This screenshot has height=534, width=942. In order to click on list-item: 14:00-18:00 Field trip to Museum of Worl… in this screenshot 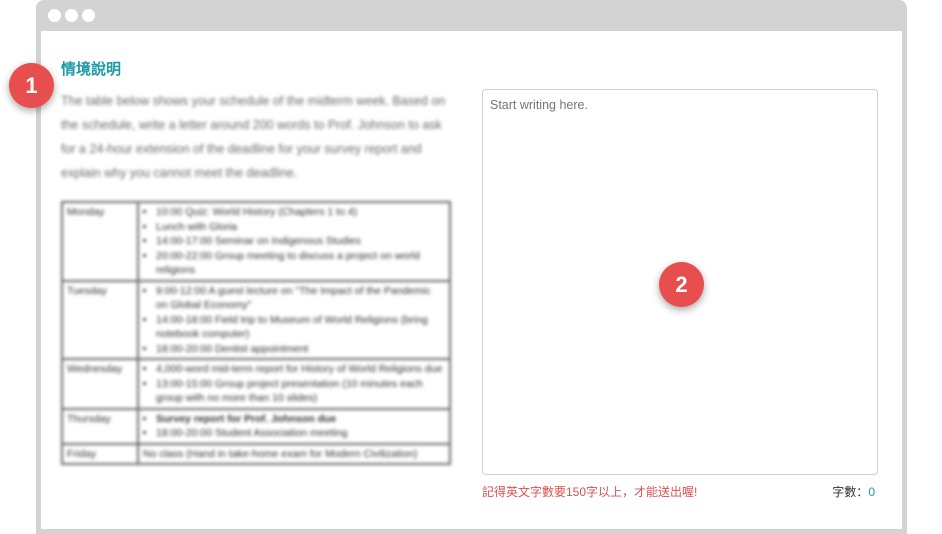, I will do `click(300, 327)`.